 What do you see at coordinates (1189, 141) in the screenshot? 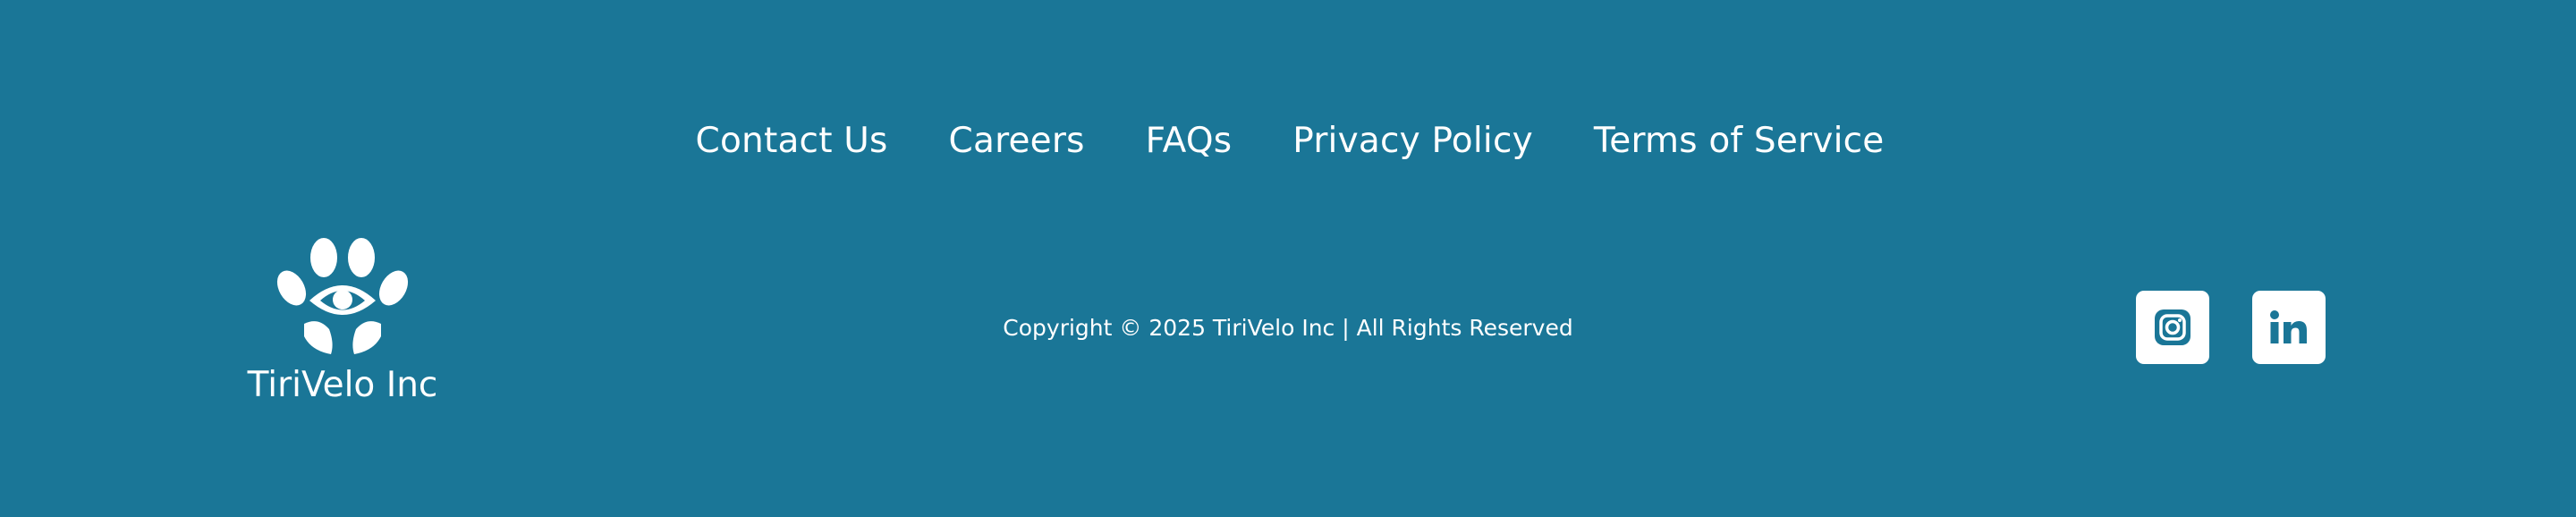
I see `nav-link-faqs: FAQs` at bounding box center [1189, 141].